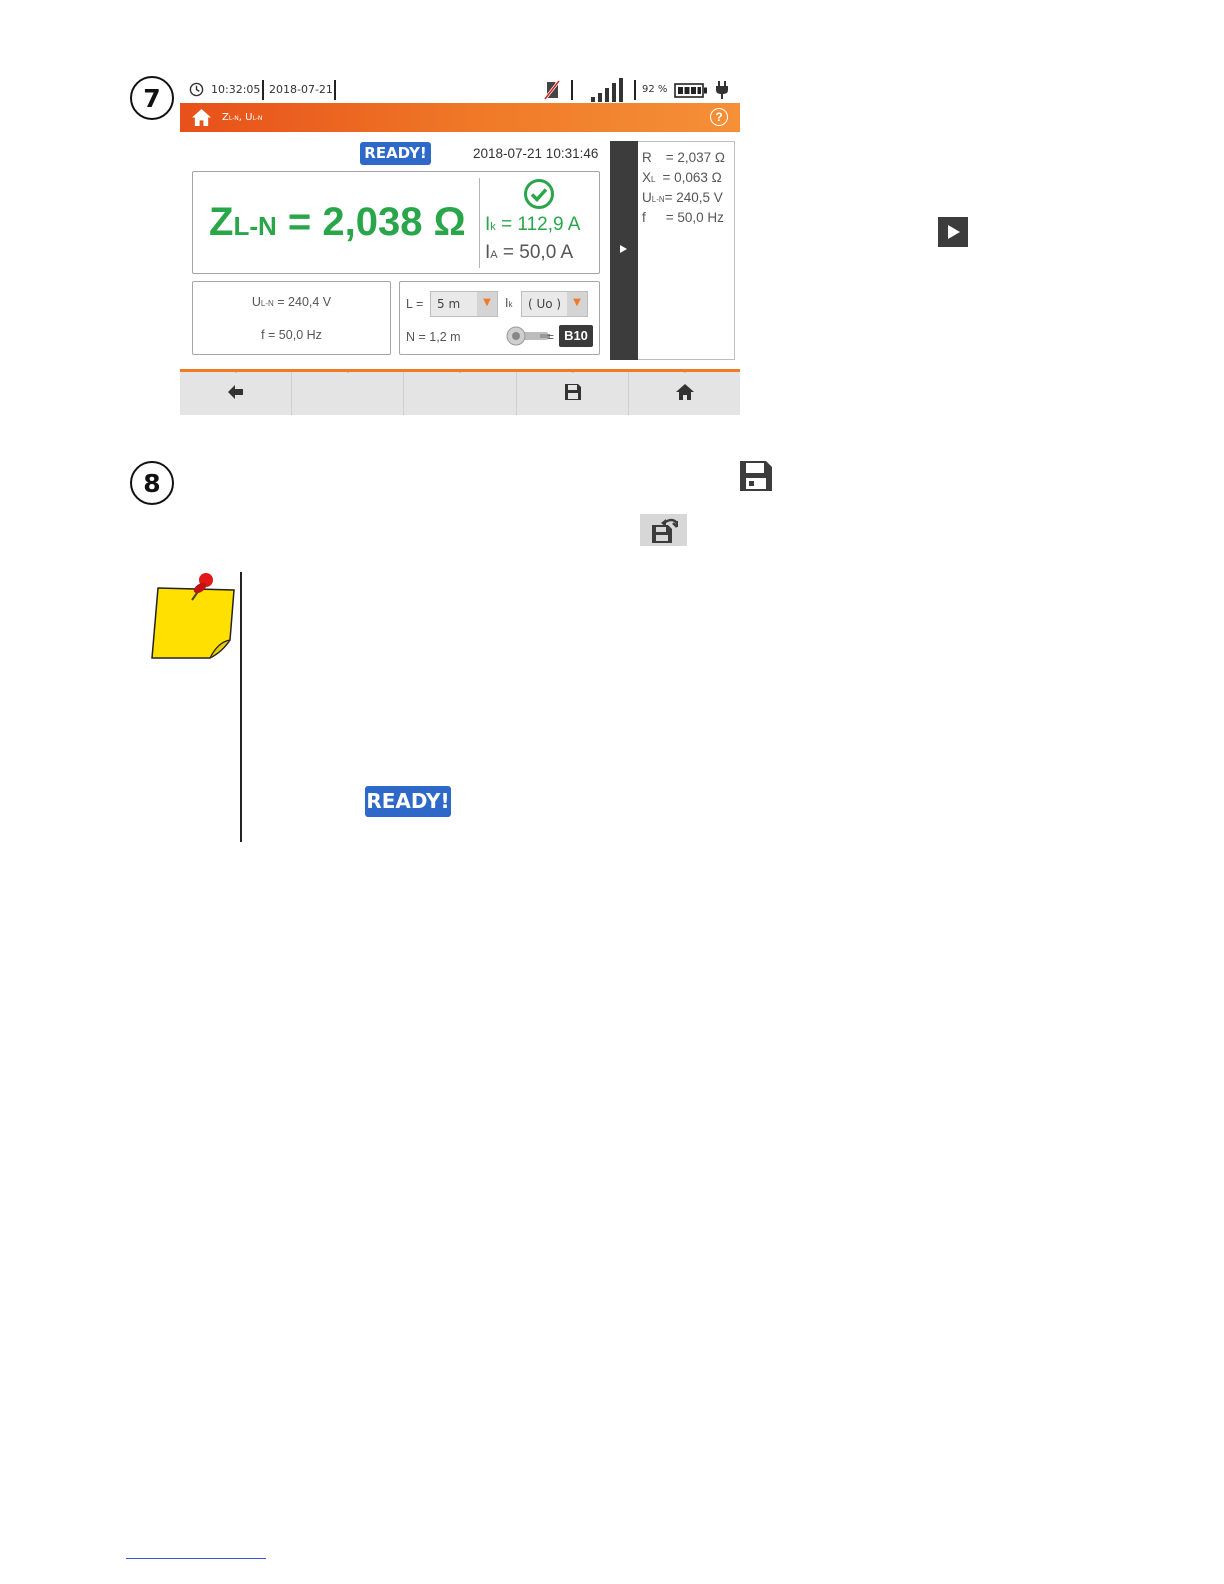 This screenshot has height=1584, width=1224. What do you see at coordinates (722, 90) in the screenshot?
I see `power-plug-icon` at bounding box center [722, 90].